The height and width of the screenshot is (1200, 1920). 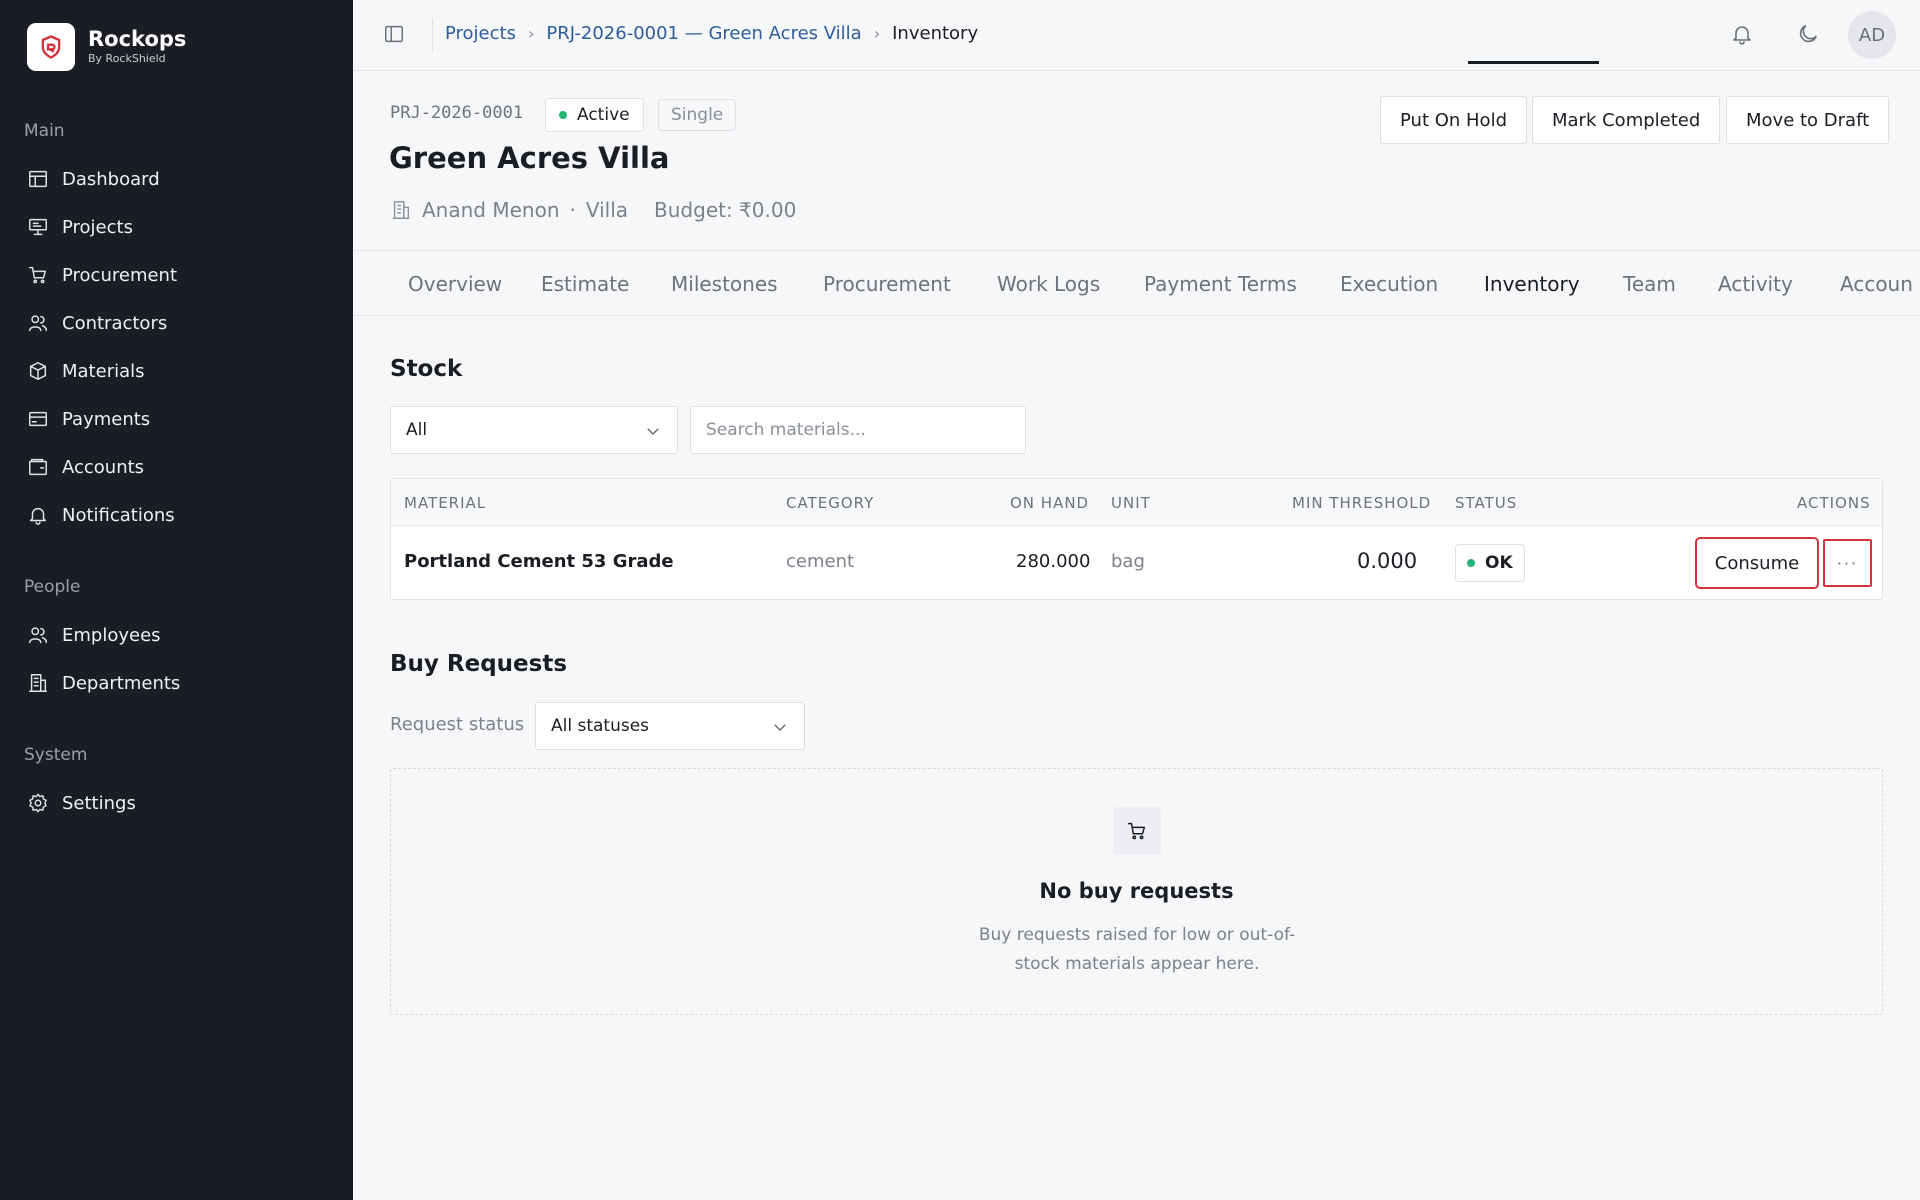 I want to click on sidebar-item-settings: Settings, so click(x=81, y=803).